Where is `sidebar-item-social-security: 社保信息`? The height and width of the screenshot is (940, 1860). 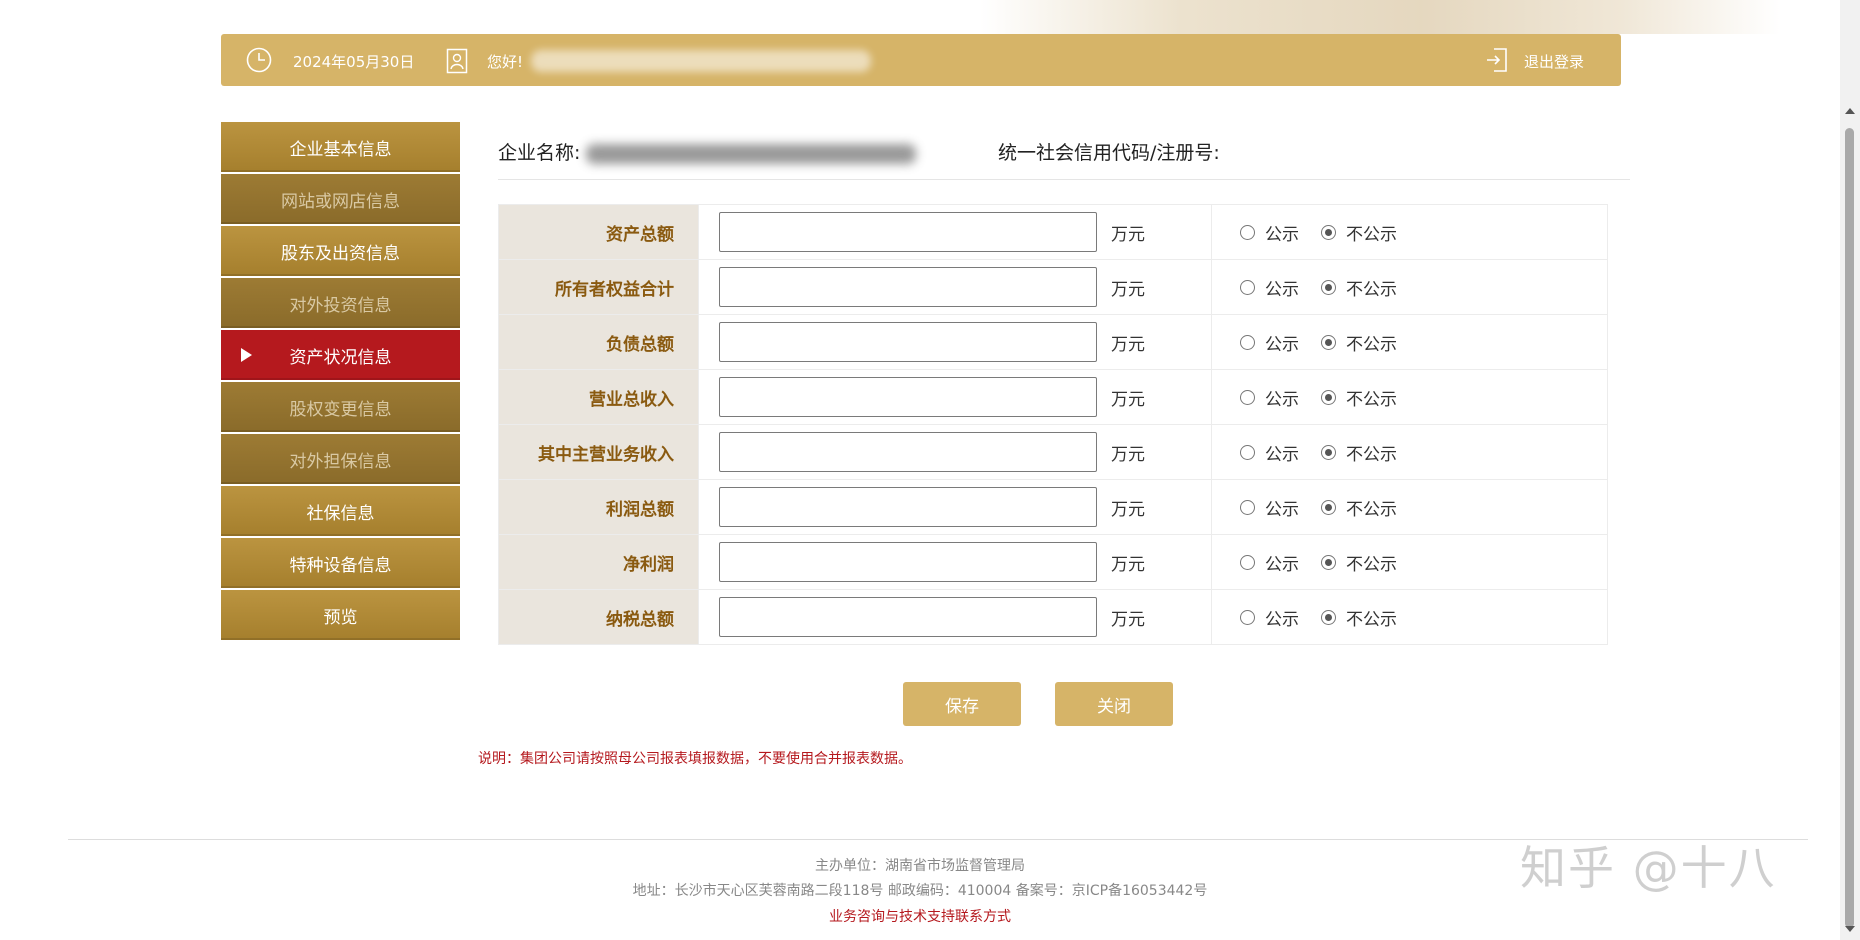 sidebar-item-social-security: 社保信息 is located at coordinates (340, 511).